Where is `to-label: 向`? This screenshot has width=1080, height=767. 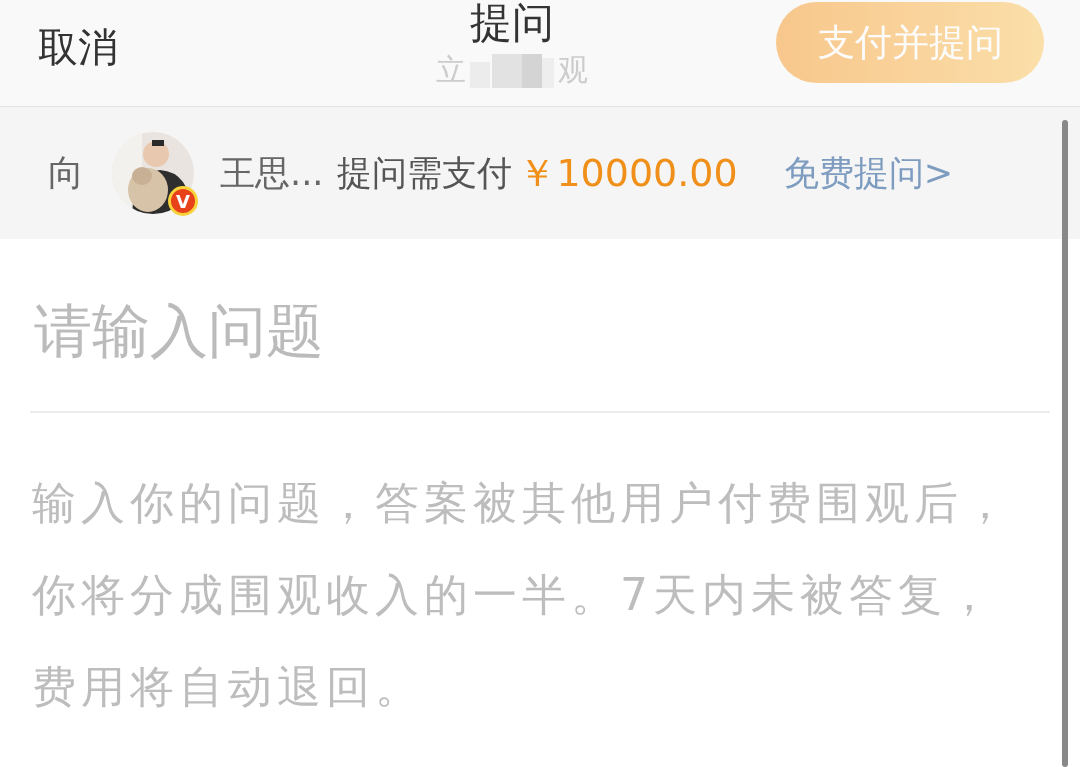 to-label: 向 is located at coordinates (66, 172).